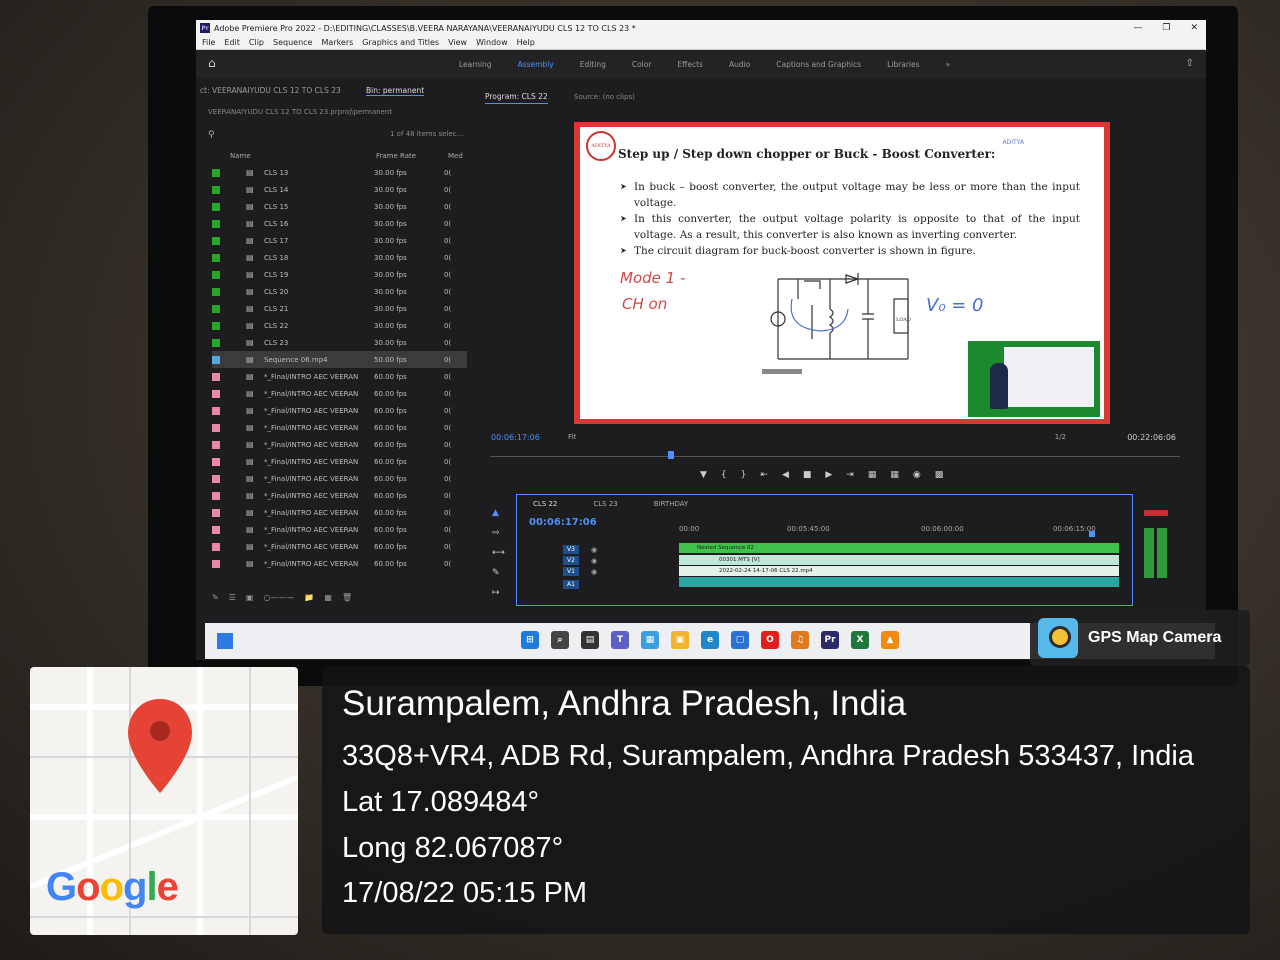 This screenshot has height=960, width=1280. Describe the element at coordinates (498, 513) in the screenshot. I see `selection-tool-icon: ▲` at that location.